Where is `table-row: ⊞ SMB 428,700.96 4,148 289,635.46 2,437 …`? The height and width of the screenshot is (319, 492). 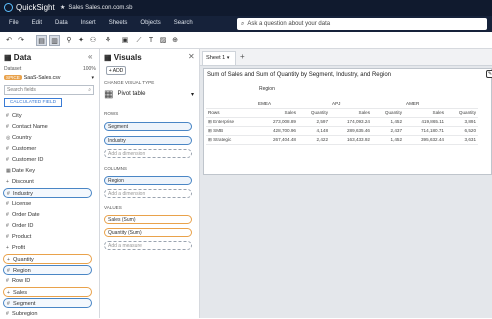
table-row: ⊞ SMB 428,700.96 4,148 289,635.46 2,437 … is located at coordinates (342, 131).